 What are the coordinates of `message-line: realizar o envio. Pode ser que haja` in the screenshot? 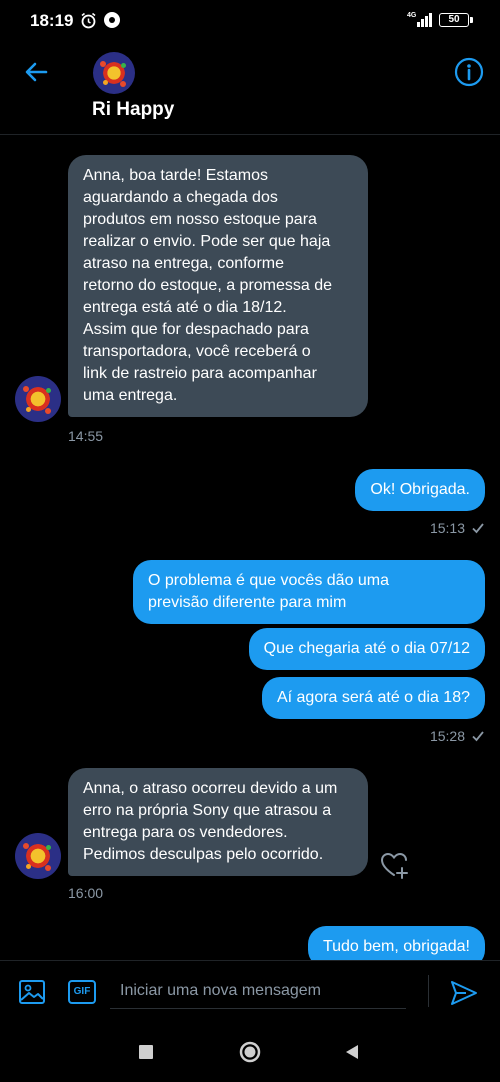 It's located at (207, 241).